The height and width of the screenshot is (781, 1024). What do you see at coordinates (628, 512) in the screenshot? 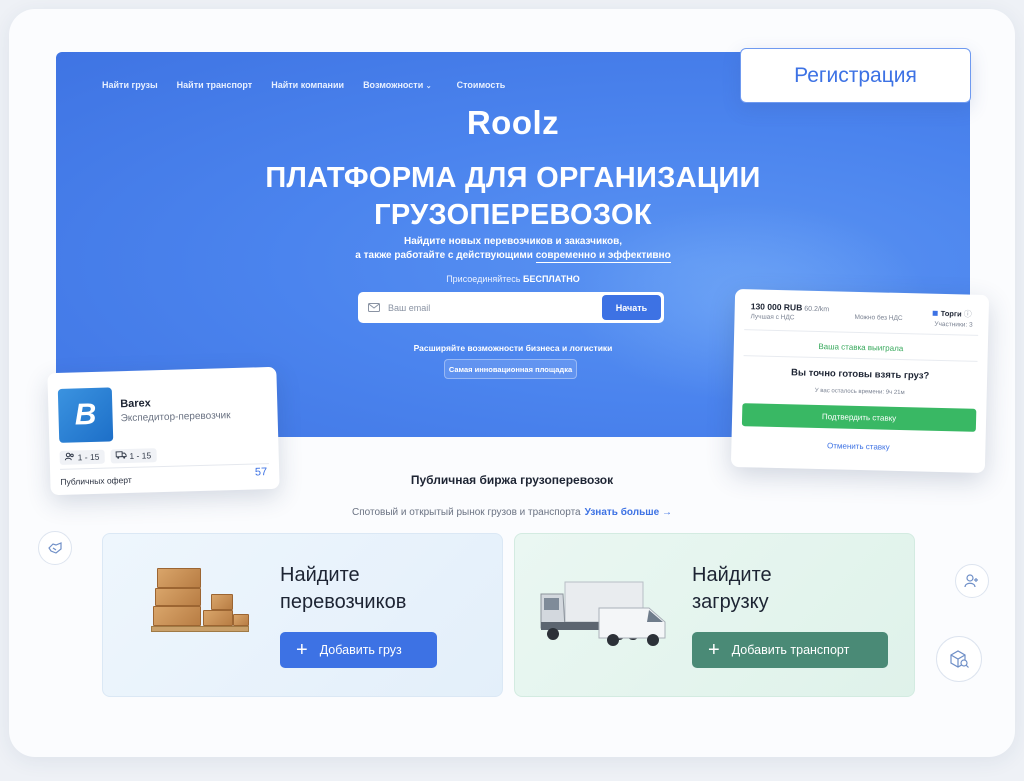
I see `learn-more-link: Узнать больше →` at bounding box center [628, 512].